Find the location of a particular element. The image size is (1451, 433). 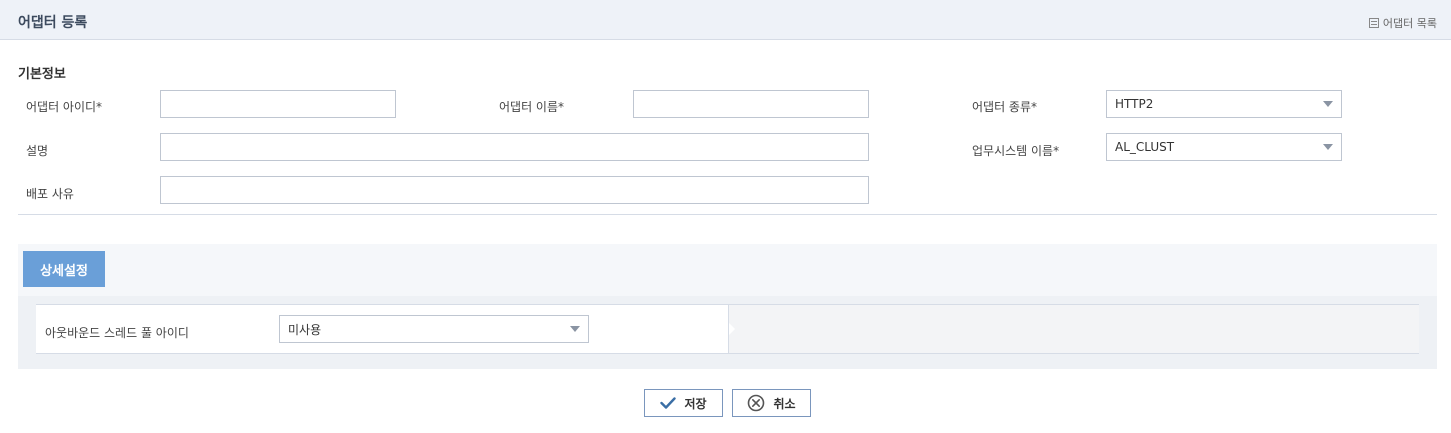

detail-row-left: 아웃바운드 스레드 풀 아이디 미사용 is located at coordinates (385, 329).